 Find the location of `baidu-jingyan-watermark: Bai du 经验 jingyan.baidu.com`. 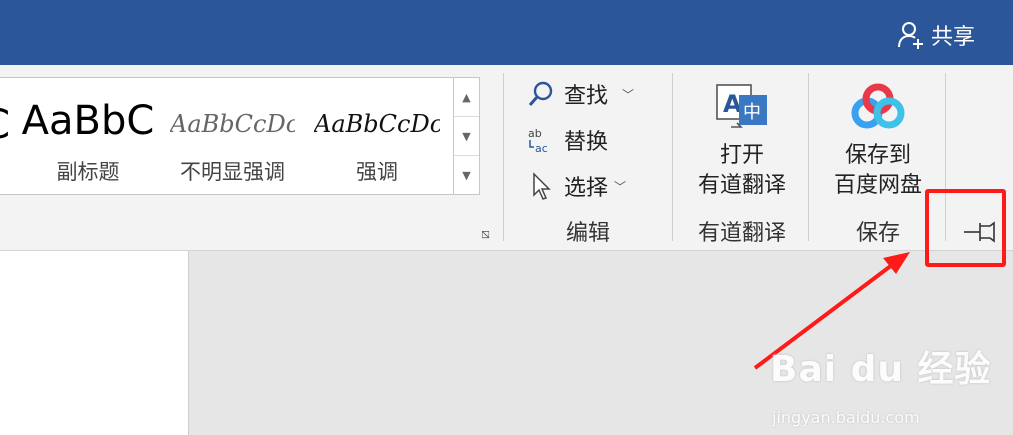

baidu-jingyan-watermark: Bai du 经验 jingyan.baidu.com is located at coordinates (890, 375).